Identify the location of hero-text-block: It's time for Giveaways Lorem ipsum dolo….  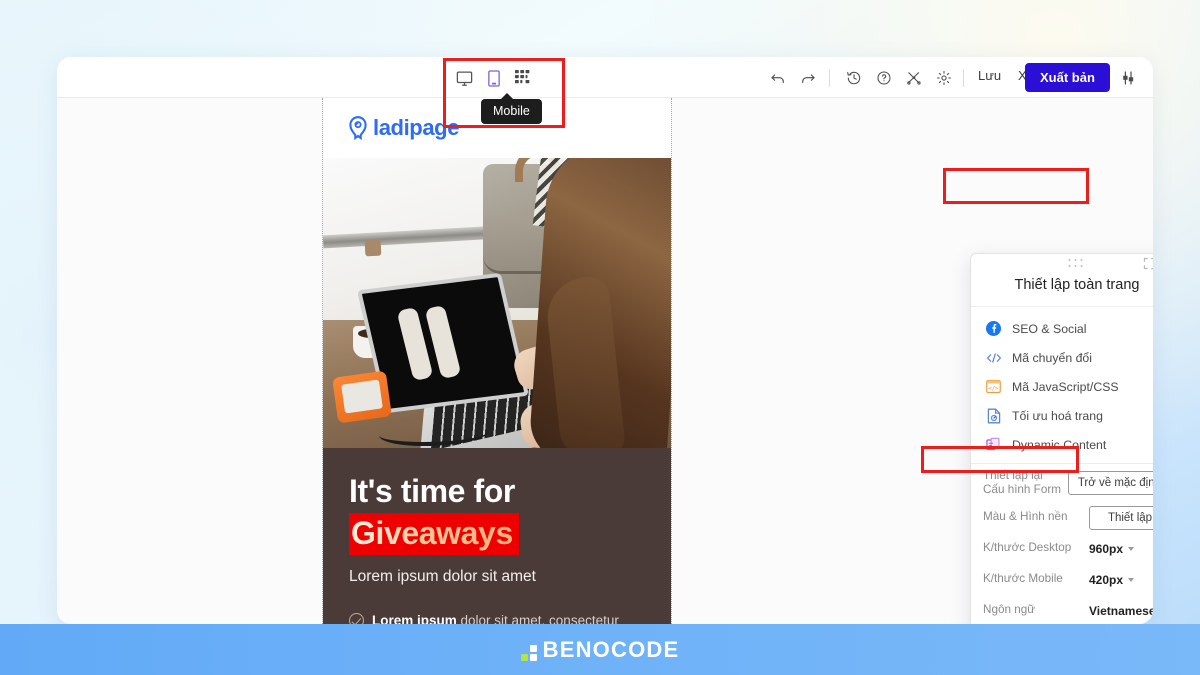
(497, 536).